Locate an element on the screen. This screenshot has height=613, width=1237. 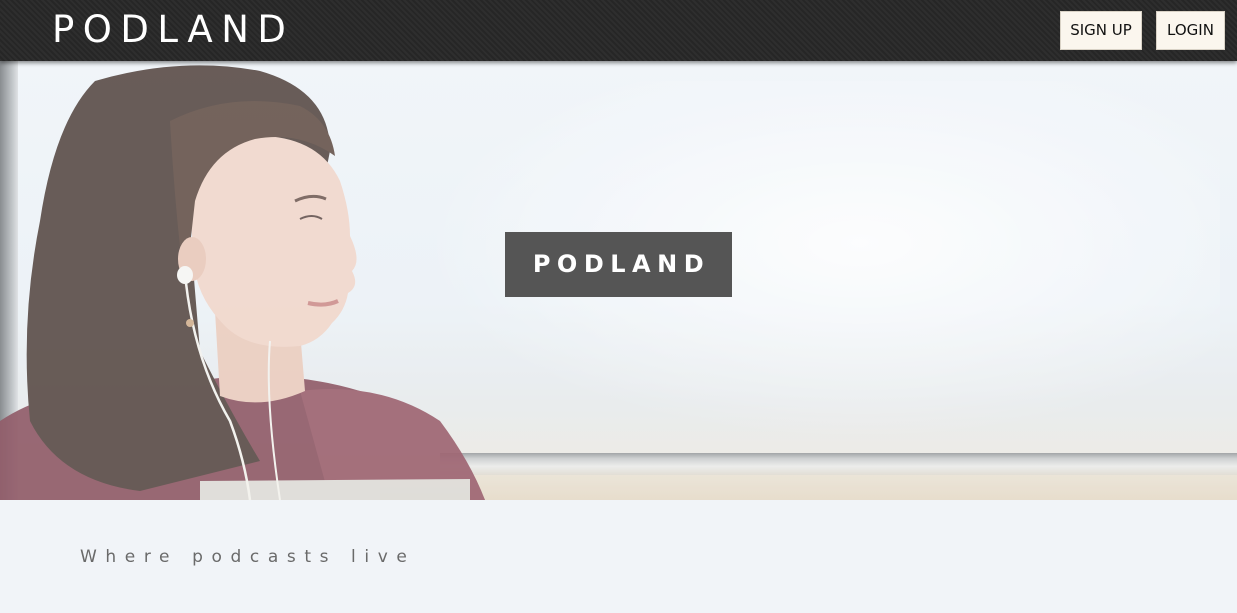
sign-up-button: SIGN UP is located at coordinates (1101, 30).